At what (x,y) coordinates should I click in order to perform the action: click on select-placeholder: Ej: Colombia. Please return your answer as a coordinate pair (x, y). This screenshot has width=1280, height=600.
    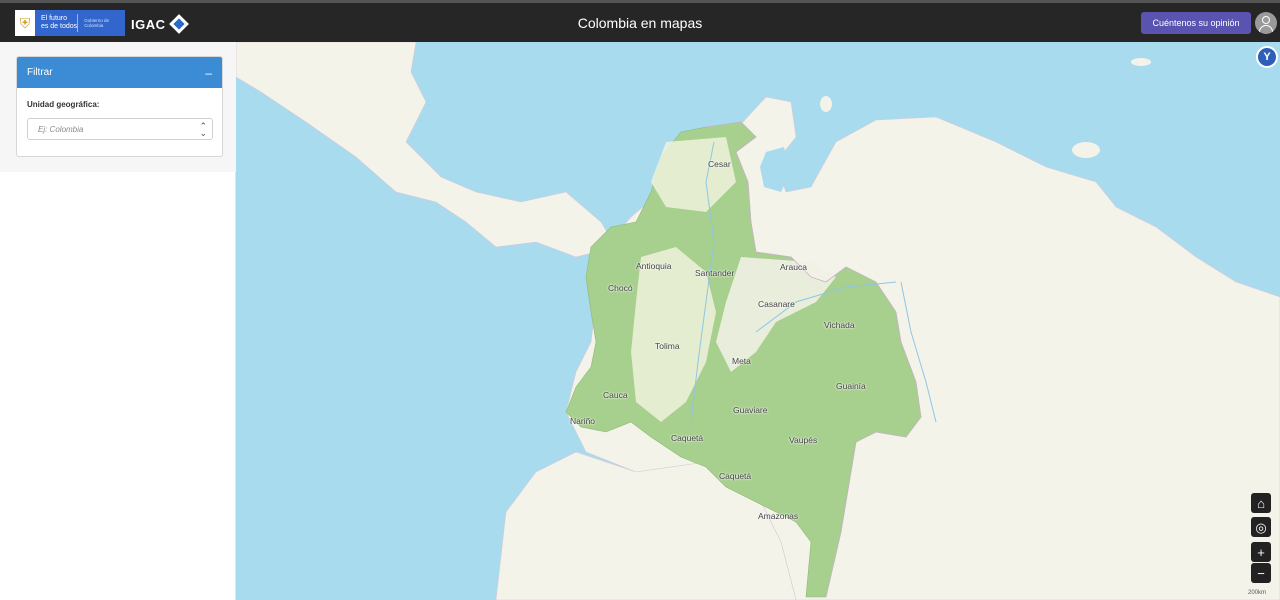
    Looking at the image, I should click on (61, 129).